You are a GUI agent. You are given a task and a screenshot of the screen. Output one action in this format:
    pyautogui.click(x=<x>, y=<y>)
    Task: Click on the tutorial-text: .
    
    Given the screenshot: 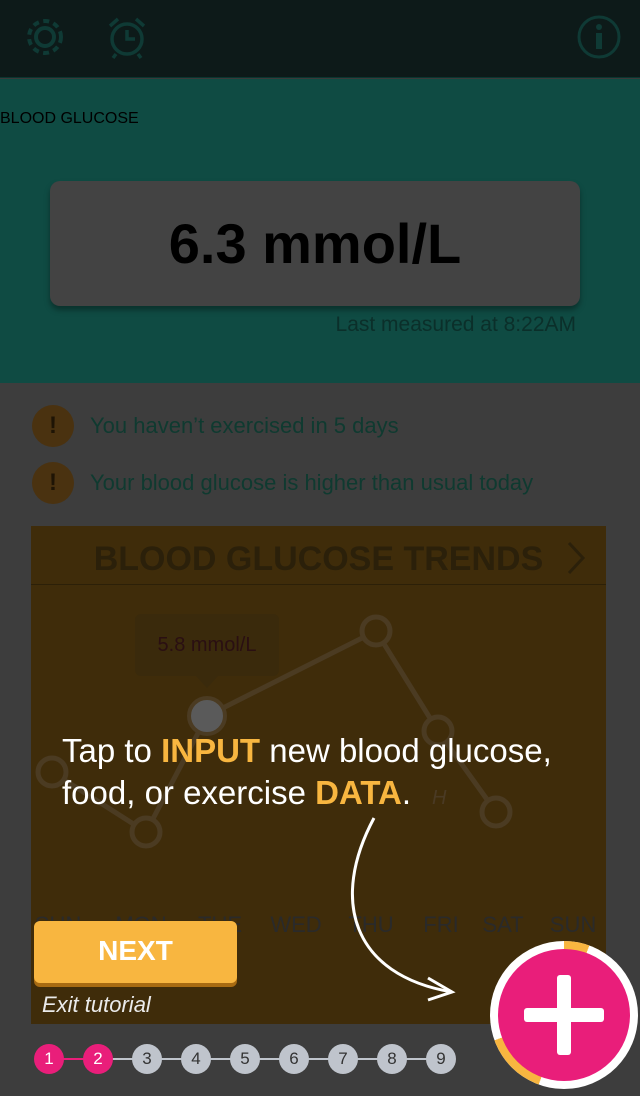 What is the action you would take?
    pyautogui.click(x=406, y=792)
    